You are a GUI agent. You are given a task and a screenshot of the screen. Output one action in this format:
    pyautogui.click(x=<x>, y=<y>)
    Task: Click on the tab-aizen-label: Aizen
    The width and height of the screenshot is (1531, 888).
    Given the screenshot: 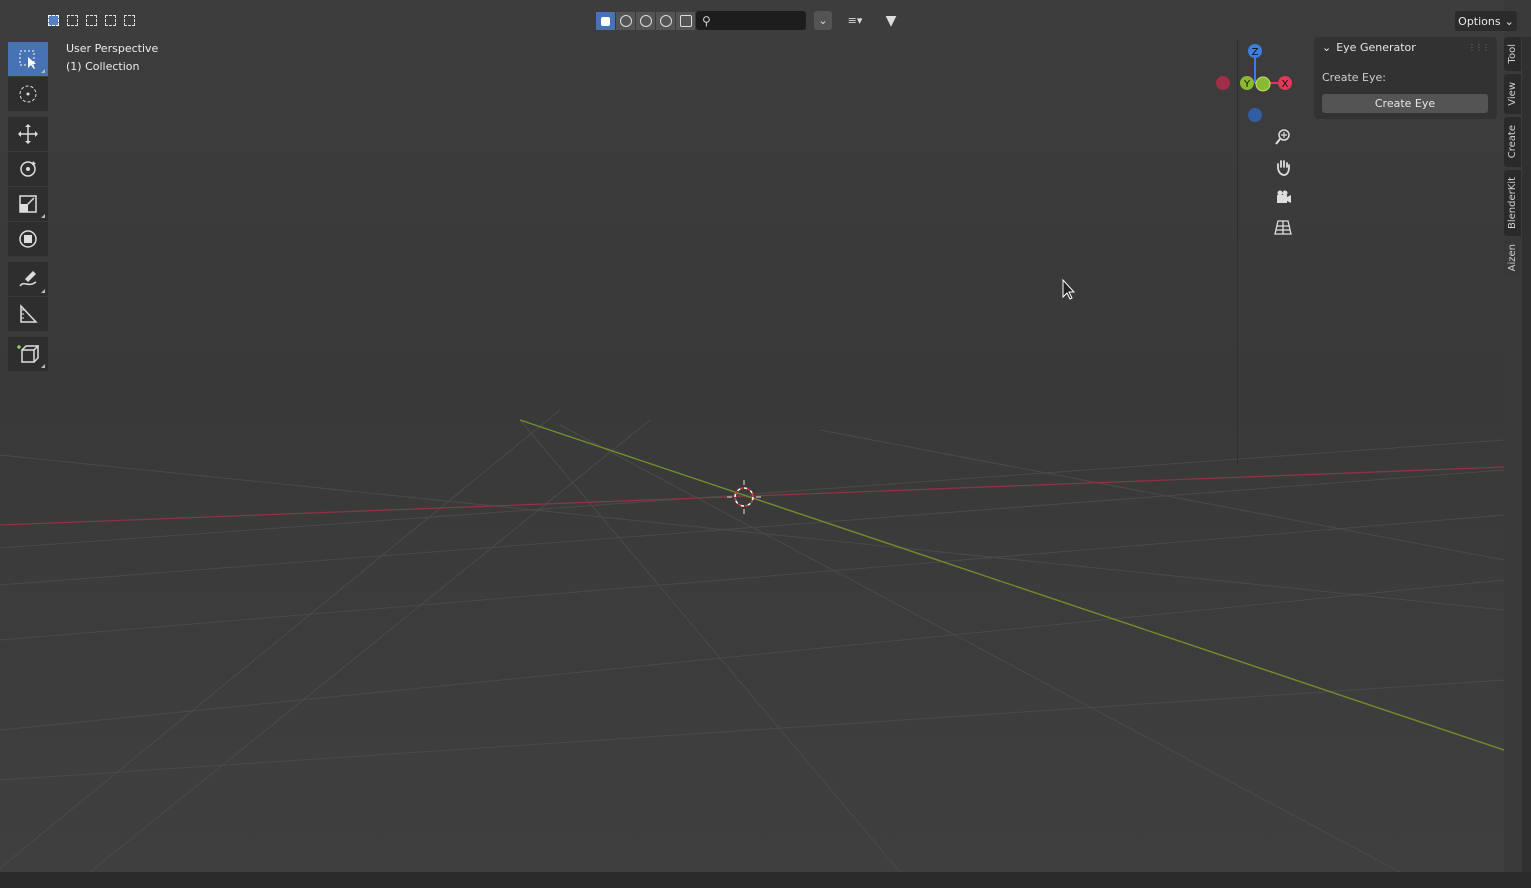 What is the action you would take?
    pyautogui.click(x=1512, y=258)
    